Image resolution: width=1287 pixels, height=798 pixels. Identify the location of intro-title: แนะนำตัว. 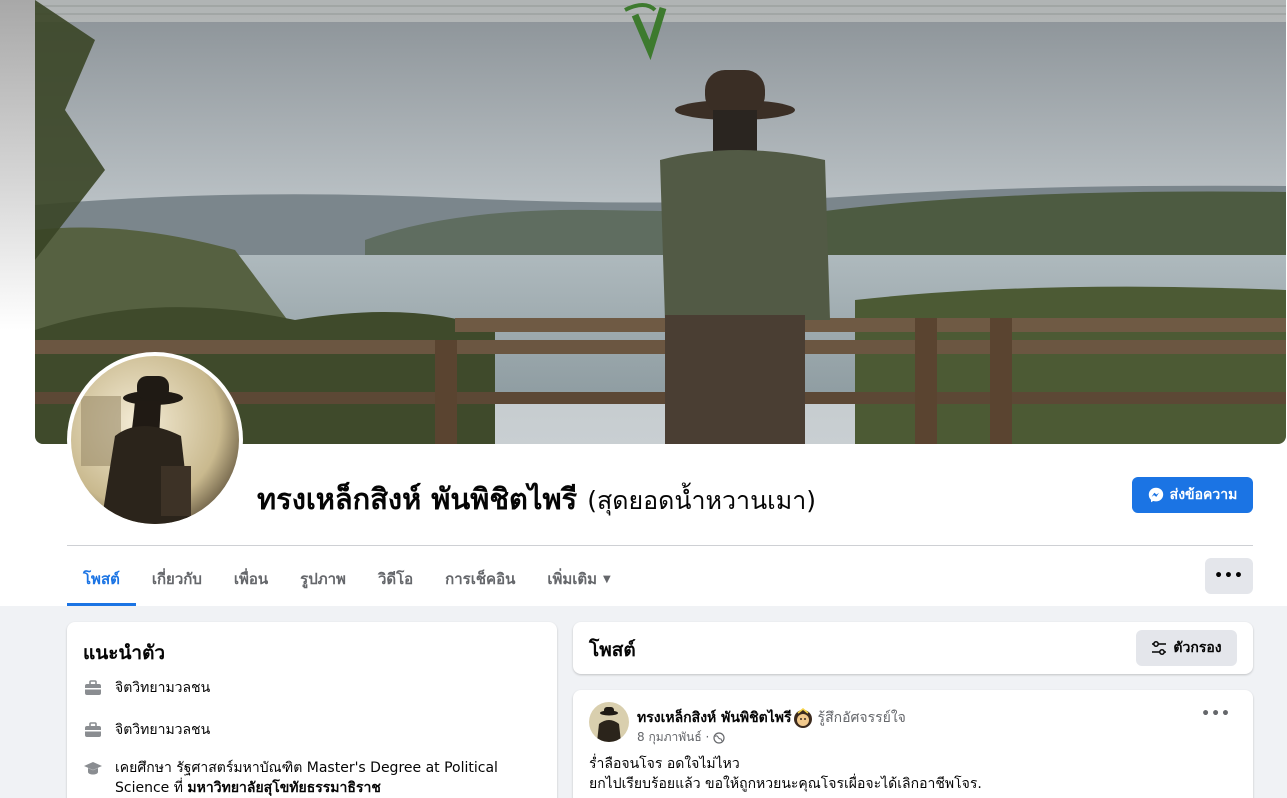
(124, 653).